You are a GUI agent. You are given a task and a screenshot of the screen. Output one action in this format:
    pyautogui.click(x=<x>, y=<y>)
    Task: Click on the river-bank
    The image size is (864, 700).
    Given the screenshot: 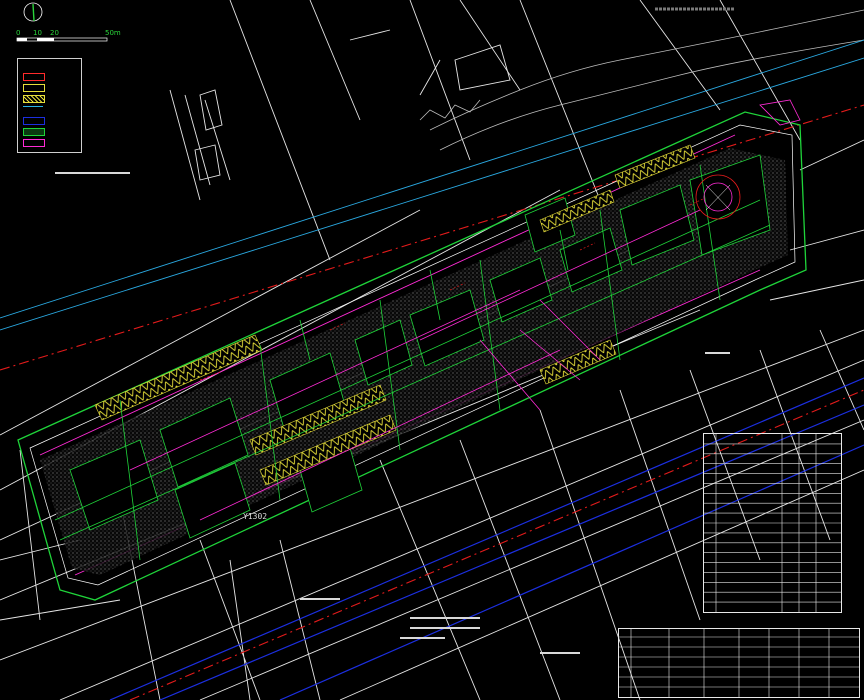 What is the action you would take?
    pyautogui.click(x=641, y=80)
    